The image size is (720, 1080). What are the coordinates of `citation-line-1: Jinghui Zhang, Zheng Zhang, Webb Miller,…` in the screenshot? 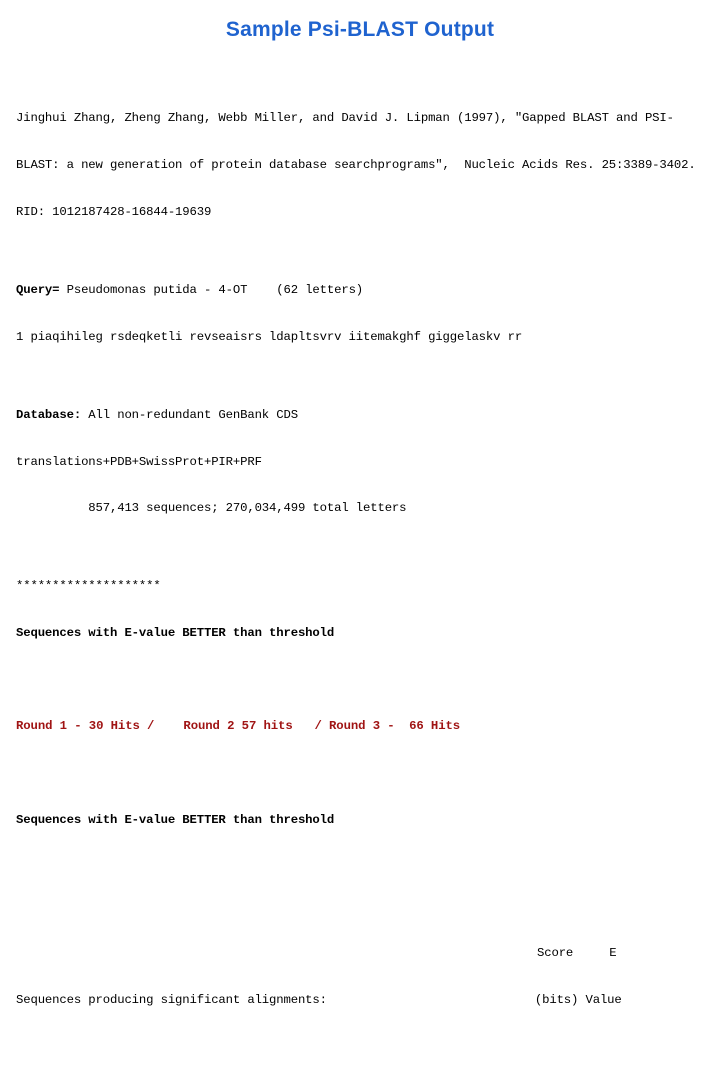 It's located at (365, 119).